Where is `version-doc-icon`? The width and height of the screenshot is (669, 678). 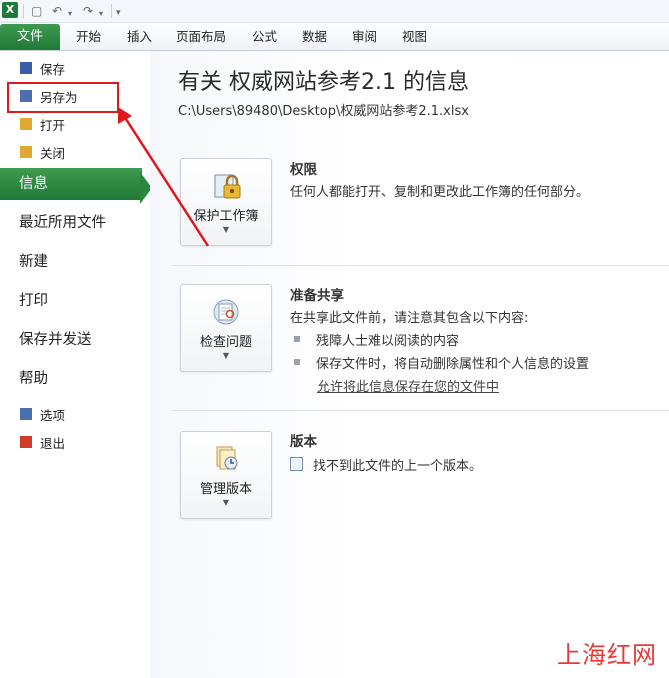
version-doc-icon is located at coordinates (296, 464).